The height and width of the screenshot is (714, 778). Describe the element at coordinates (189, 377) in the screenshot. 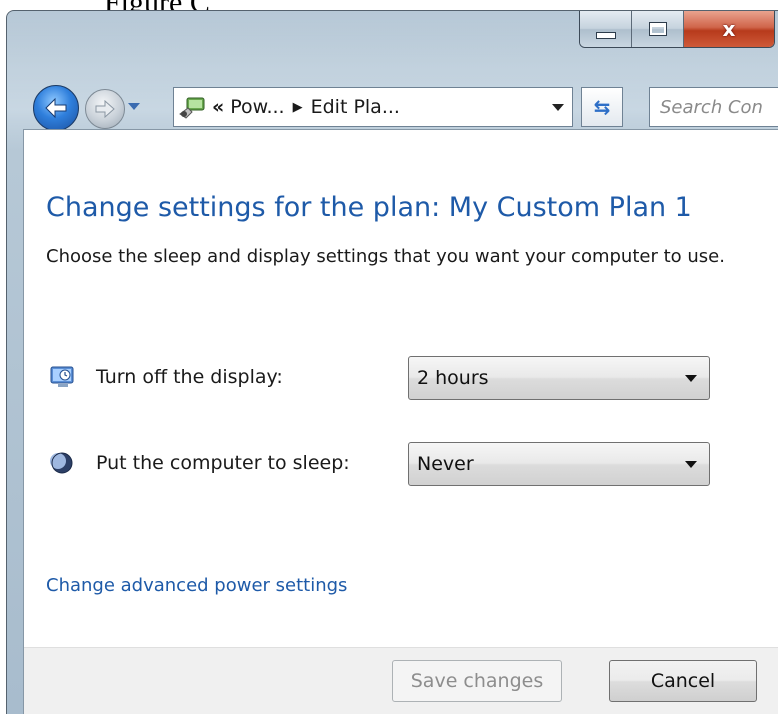

I see `display-setting-label: Turn off the display:` at that location.